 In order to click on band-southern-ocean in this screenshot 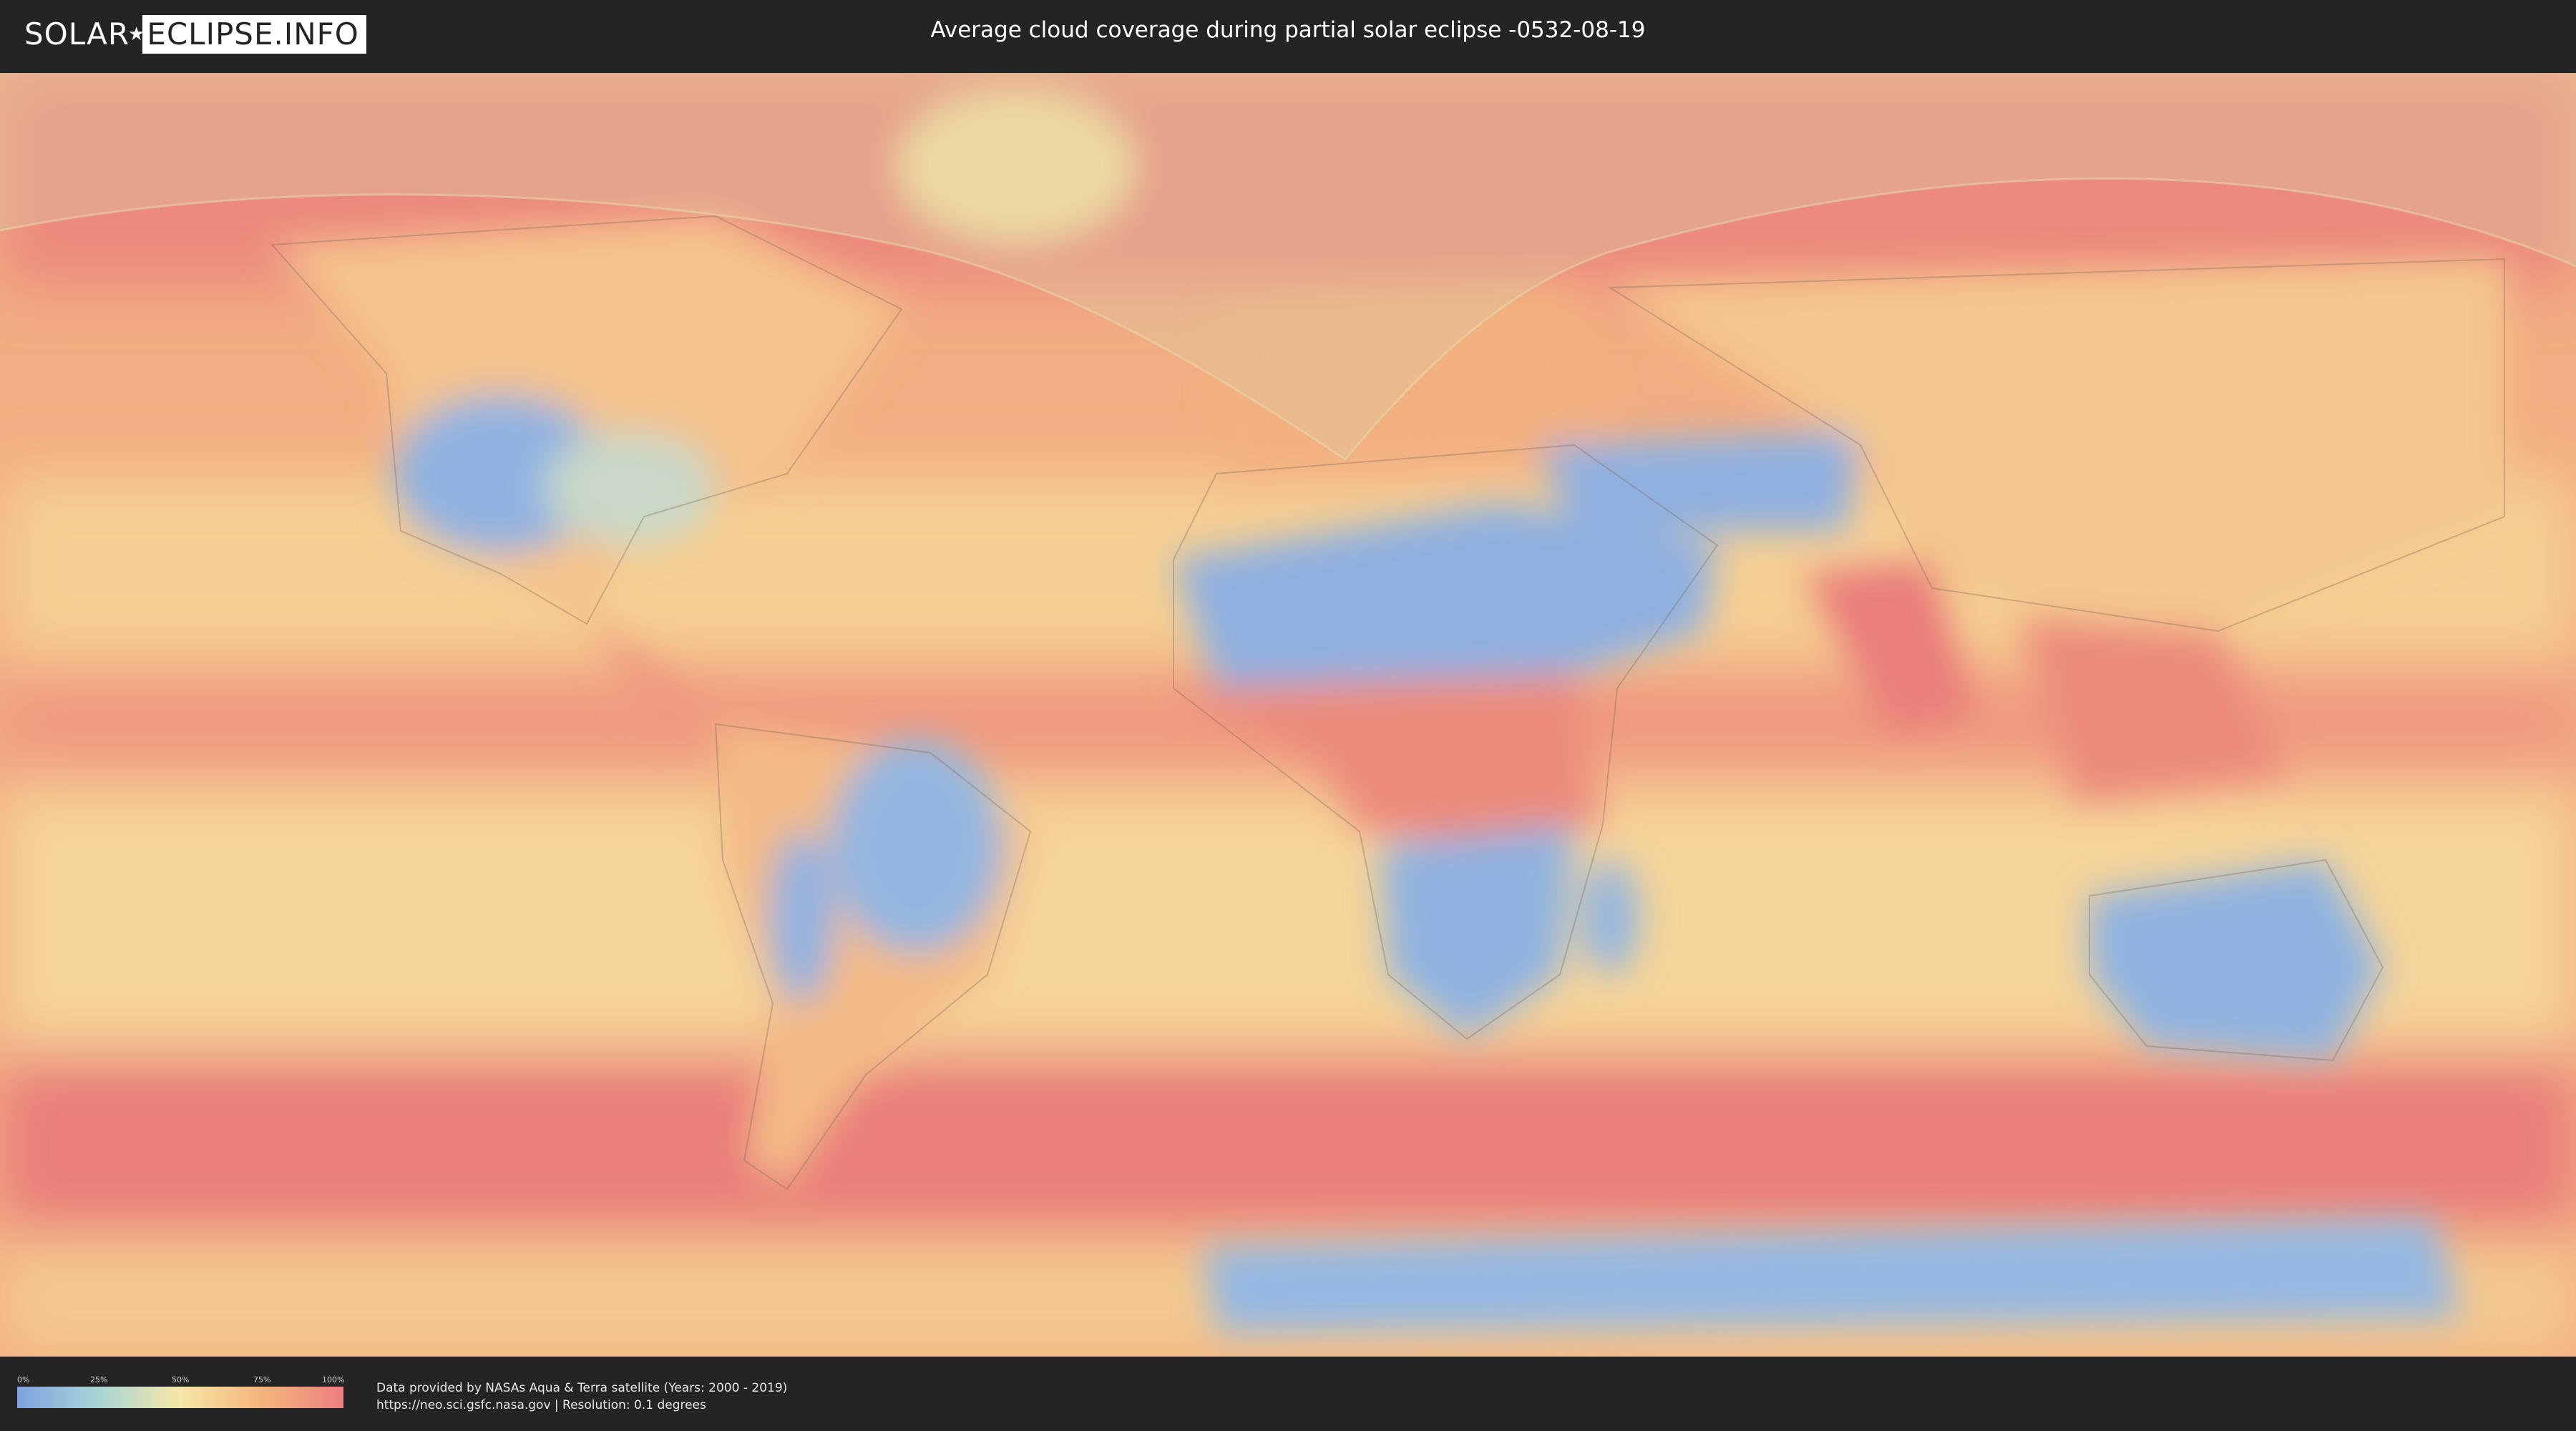, I will do `click(1288, 1146)`.